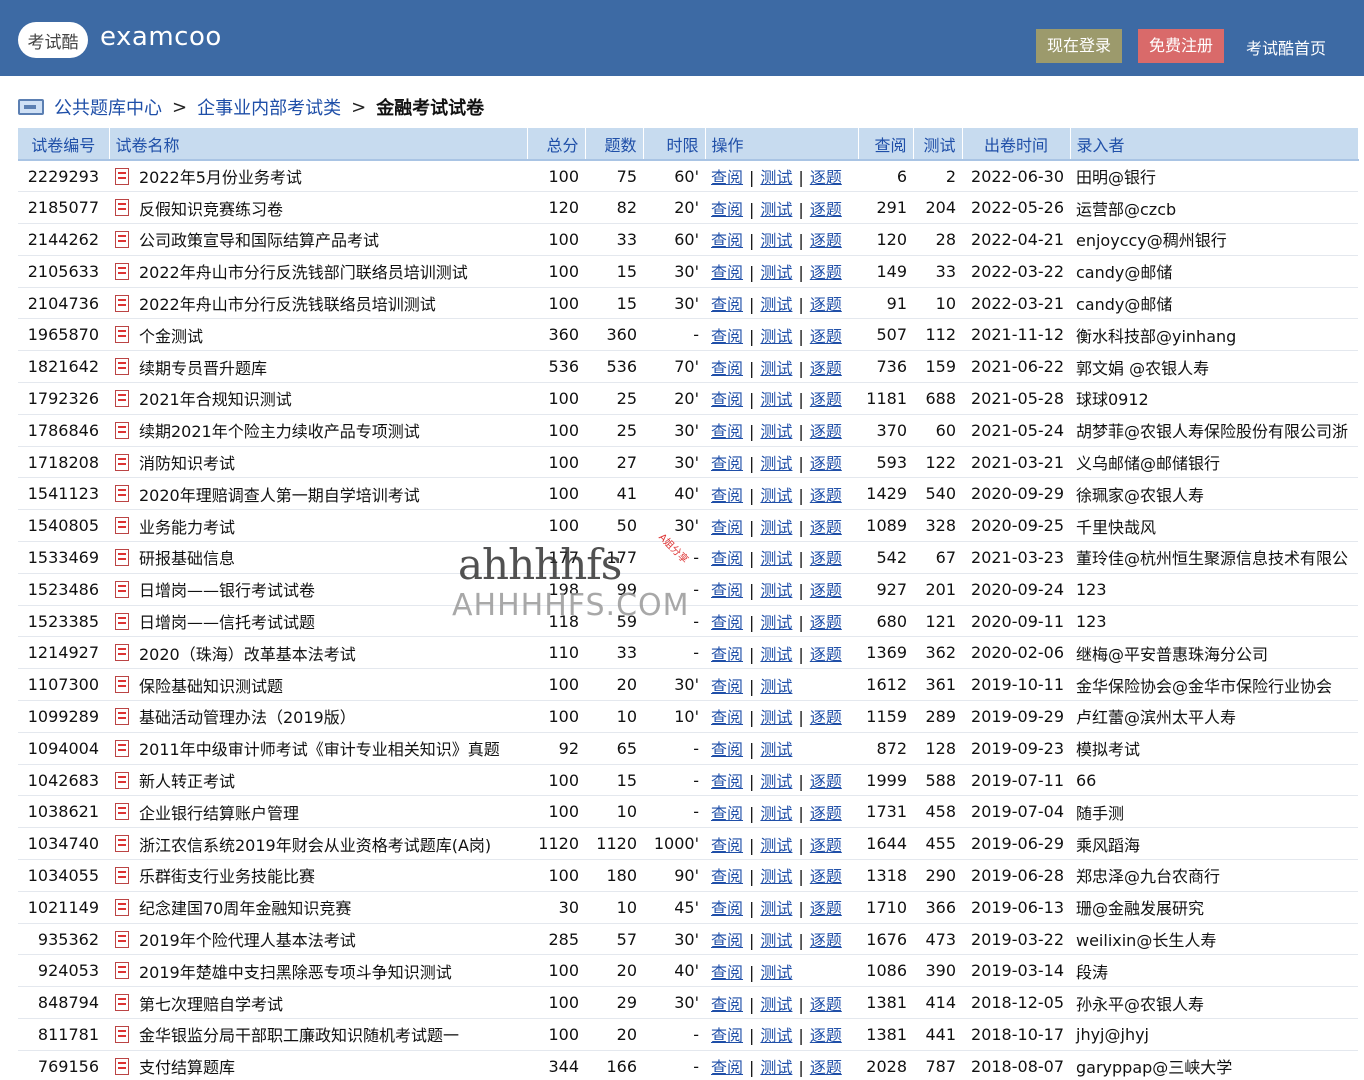 The height and width of the screenshot is (1080, 1364). Describe the element at coordinates (318, 844) in the screenshot. I see `exam-name-cell: 浙江农信系统2019年财会从业资格考试题库(A岗)` at that location.